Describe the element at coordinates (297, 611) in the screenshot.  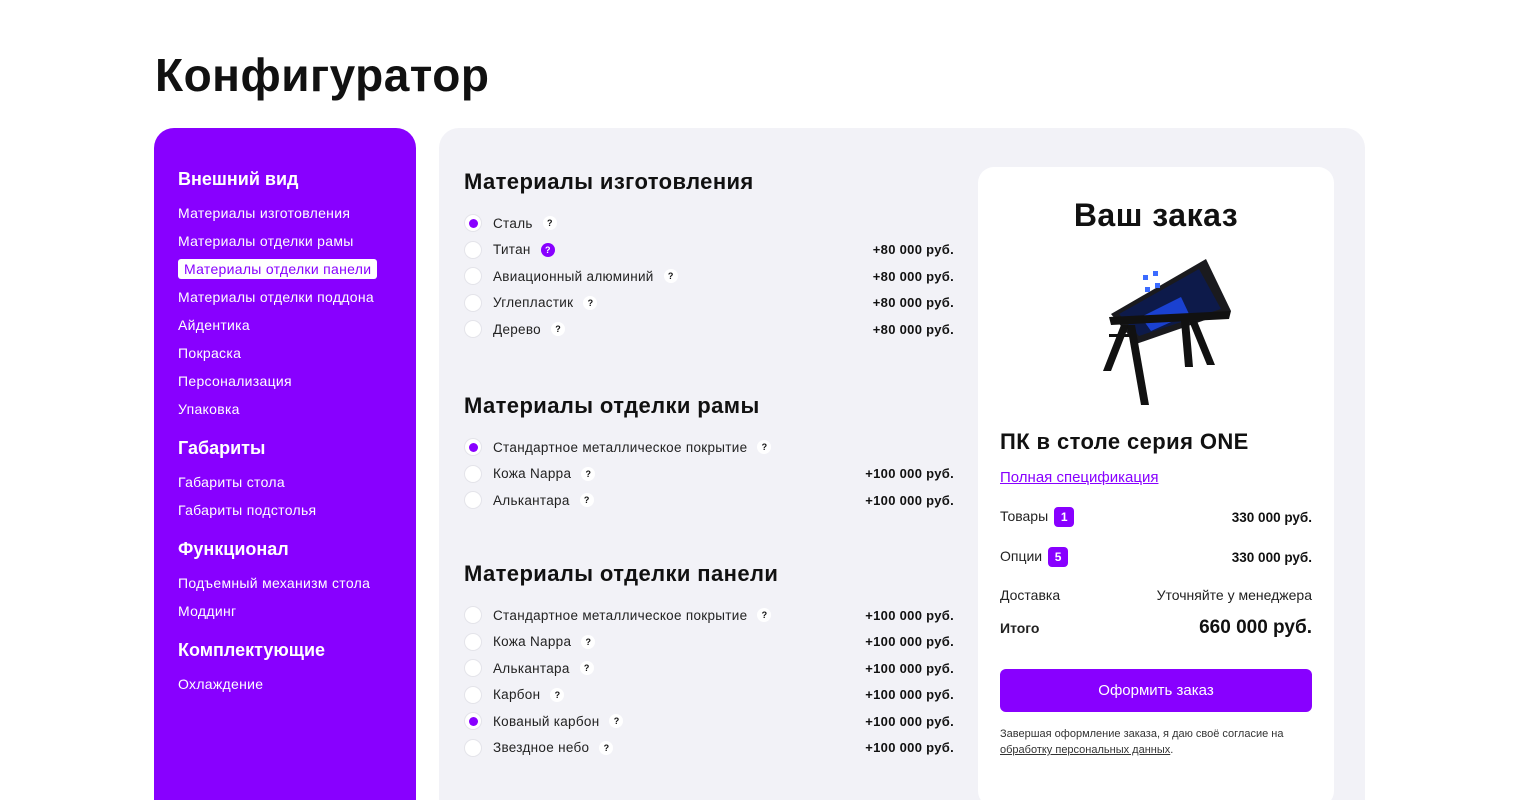
I see `sidebar-item: Моддинг` at that location.